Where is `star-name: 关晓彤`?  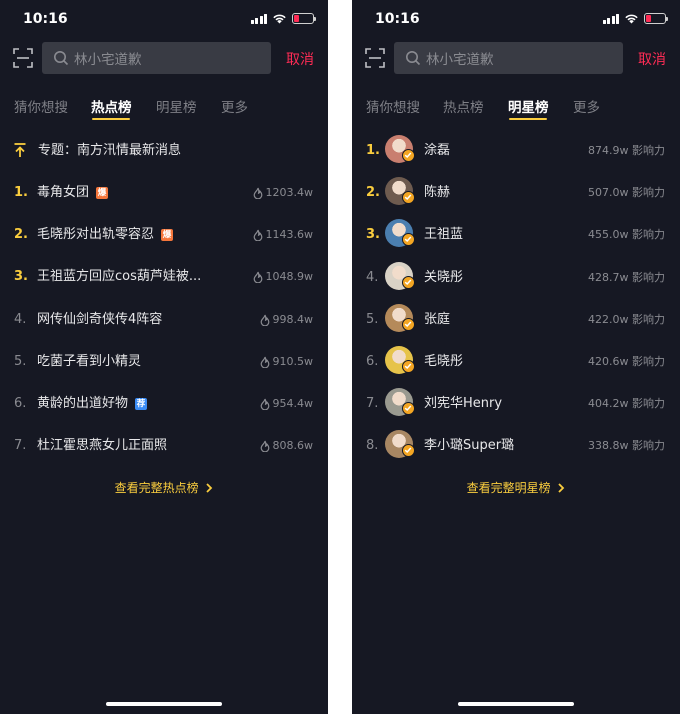 star-name: 关晓彤 is located at coordinates (444, 277).